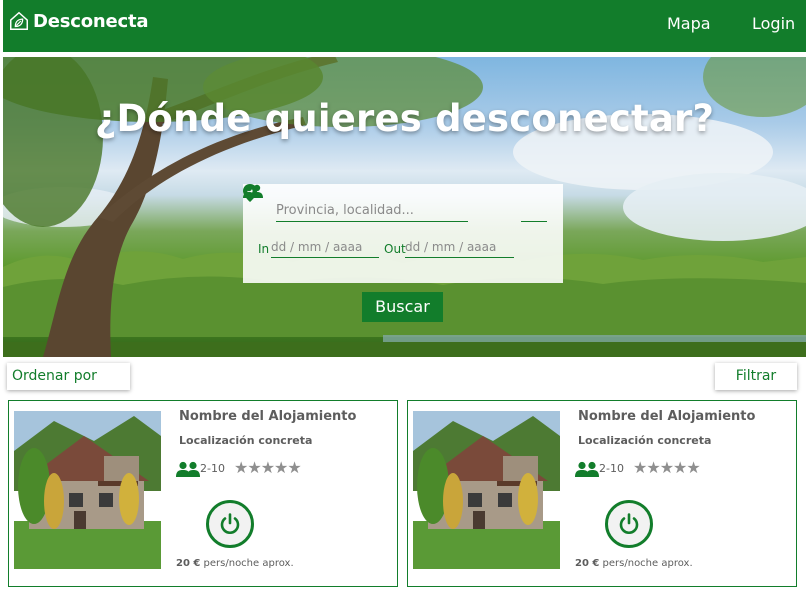  What do you see at coordinates (395, 249) in the screenshot?
I see `checkout-label: Out` at bounding box center [395, 249].